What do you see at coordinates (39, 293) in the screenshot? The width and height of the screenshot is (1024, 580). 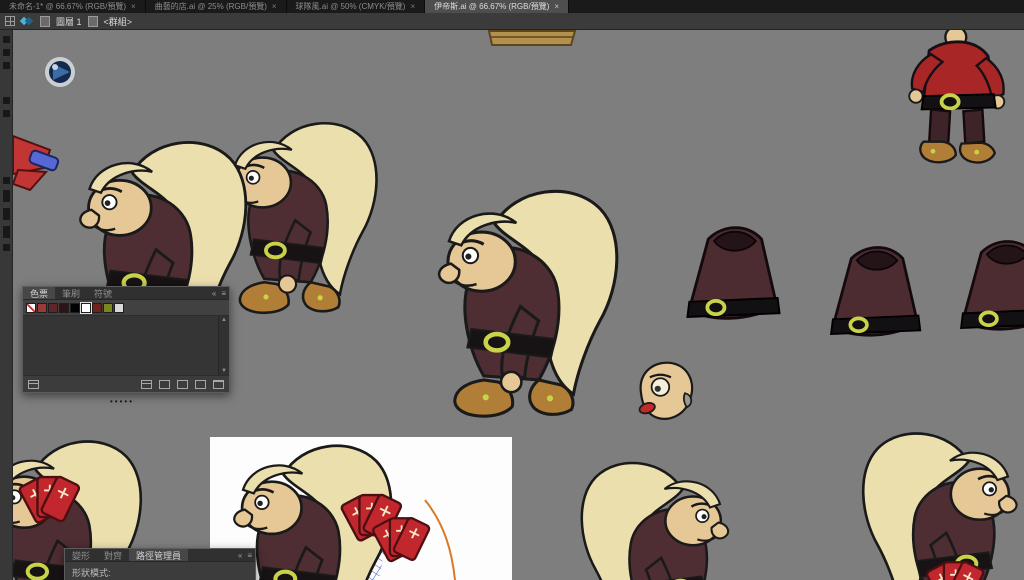 I see `tab-swatches: 色票` at bounding box center [39, 293].